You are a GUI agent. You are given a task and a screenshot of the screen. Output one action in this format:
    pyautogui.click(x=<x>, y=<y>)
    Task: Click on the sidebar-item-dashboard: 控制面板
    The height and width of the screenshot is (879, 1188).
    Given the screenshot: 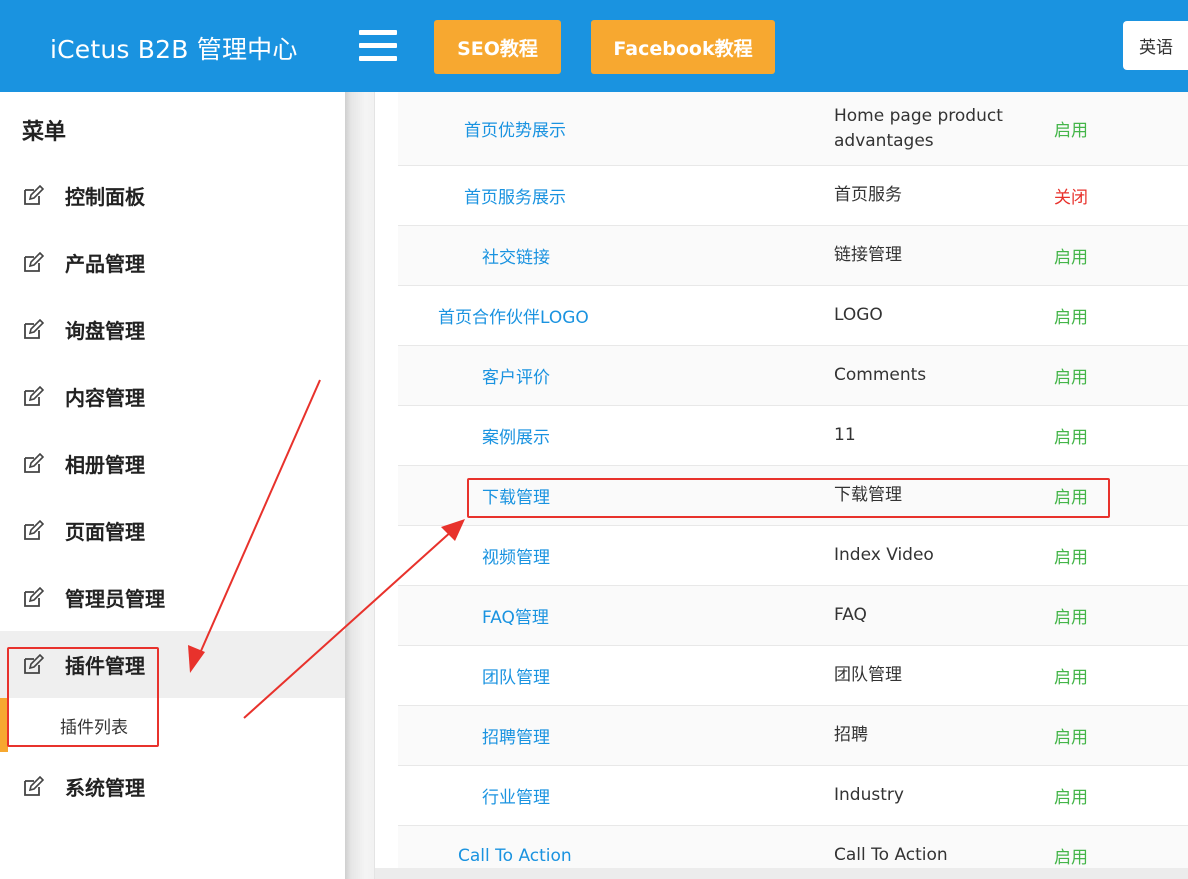 What is the action you would take?
    pyautogui.click(x=172, y=195)
    